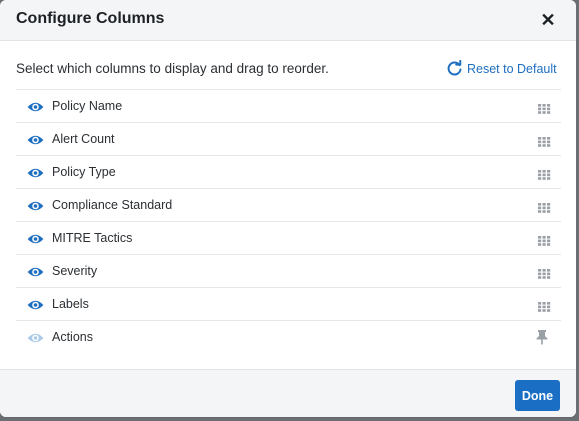 The width and height of the screenshot is (579, 421). What do you see at coordinates (542, 337) in the screenshot?
I see `pin-icon` at bounding box center [542, 337].